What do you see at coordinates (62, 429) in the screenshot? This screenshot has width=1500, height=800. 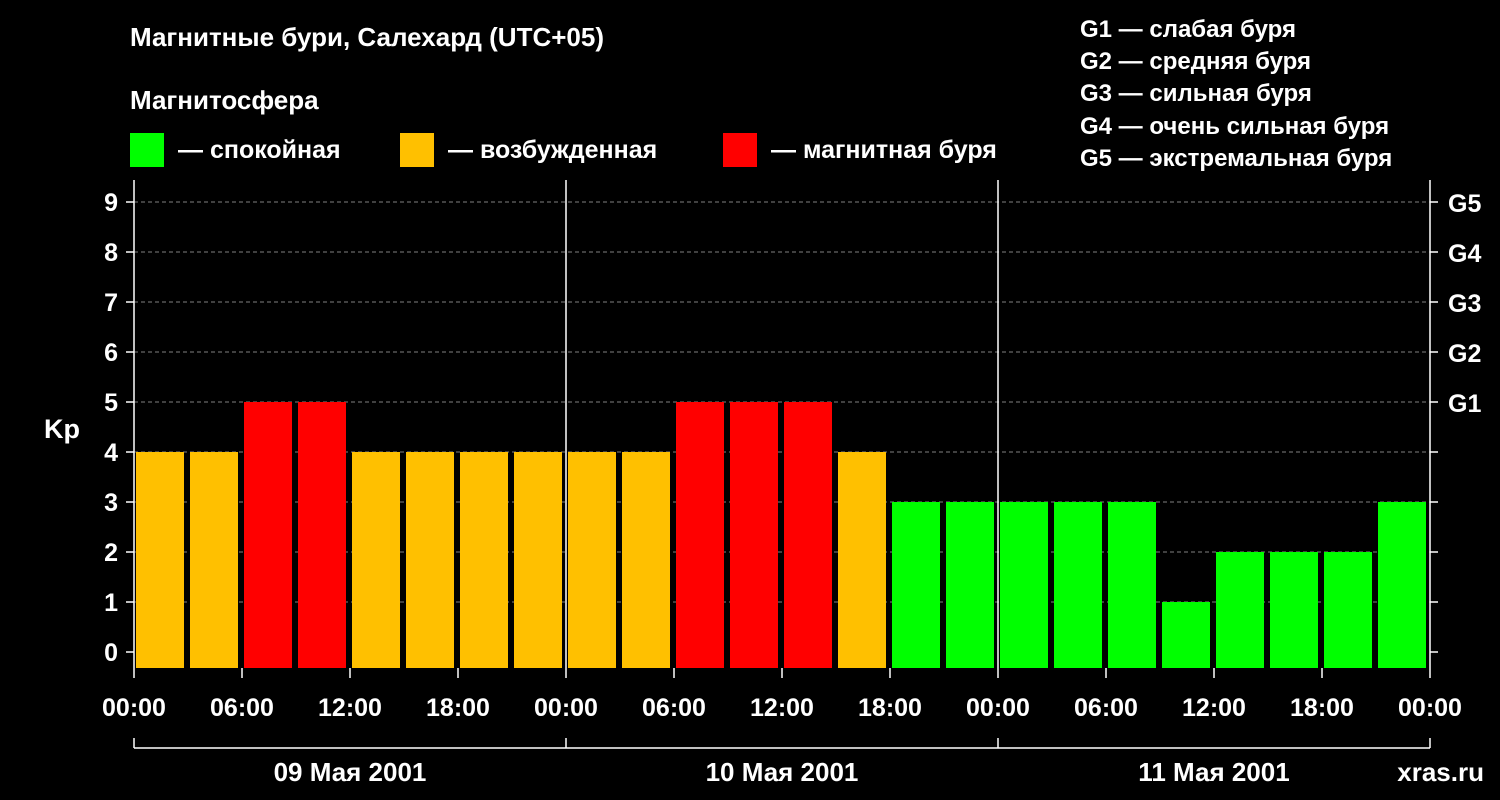 I see `y-axis-label: Kp` at bounding box center [62, 429].